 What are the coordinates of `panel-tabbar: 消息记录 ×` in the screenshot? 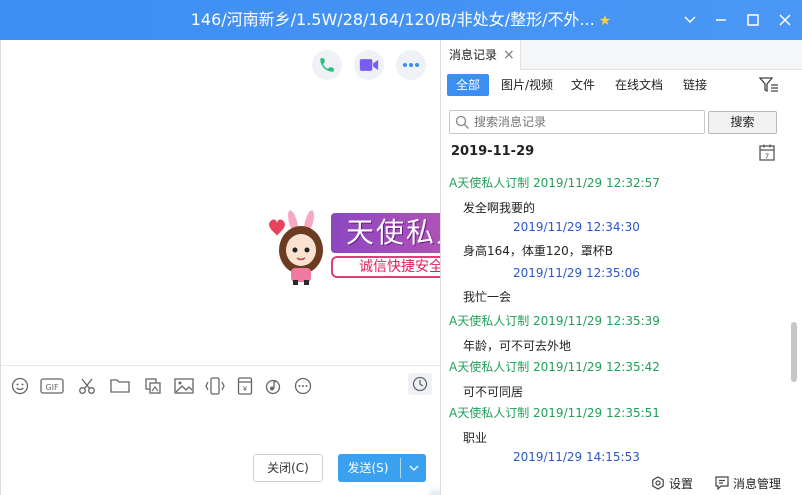 It's located at (621, 55).